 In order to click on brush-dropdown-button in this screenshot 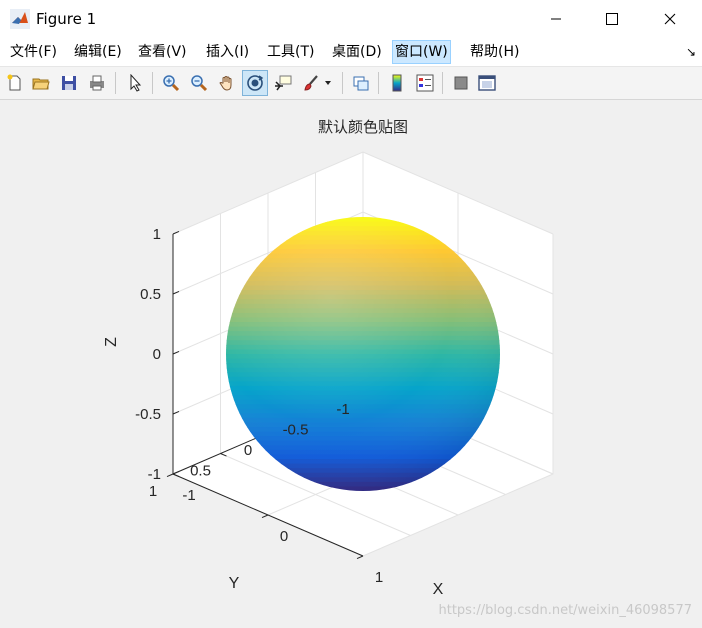, I will do `click(328, 83)`.